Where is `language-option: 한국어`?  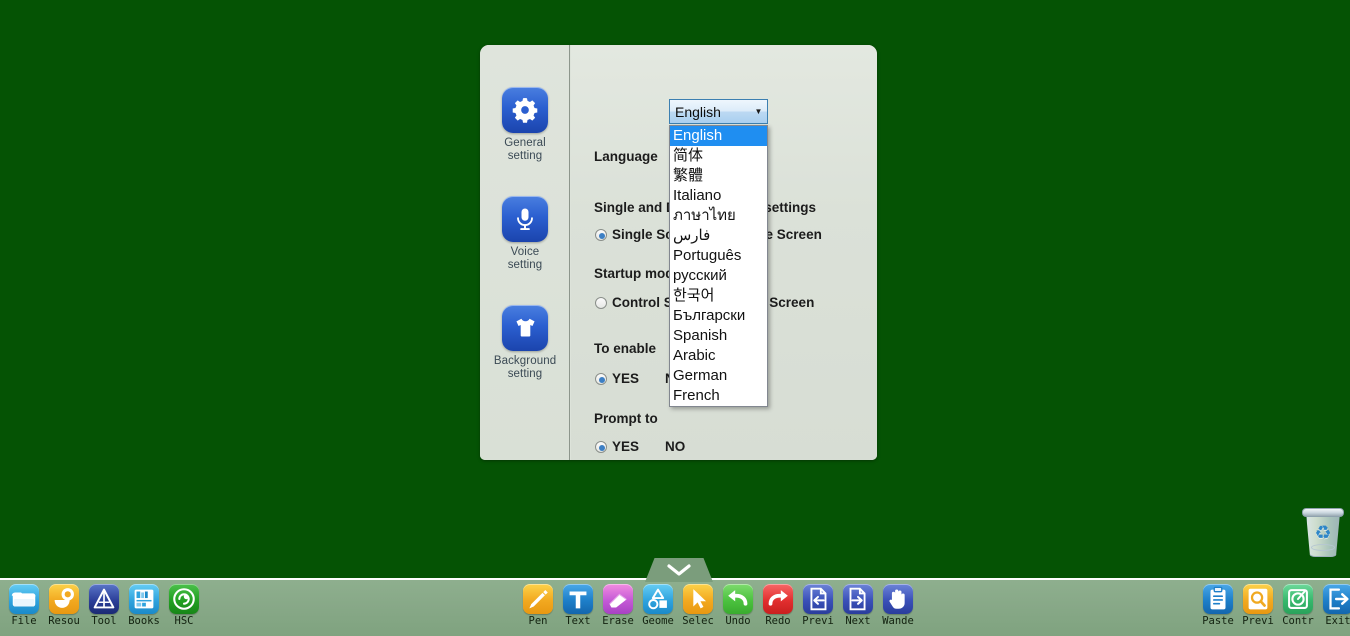
language-option: 한국어 is located at coordinates (718, 296).